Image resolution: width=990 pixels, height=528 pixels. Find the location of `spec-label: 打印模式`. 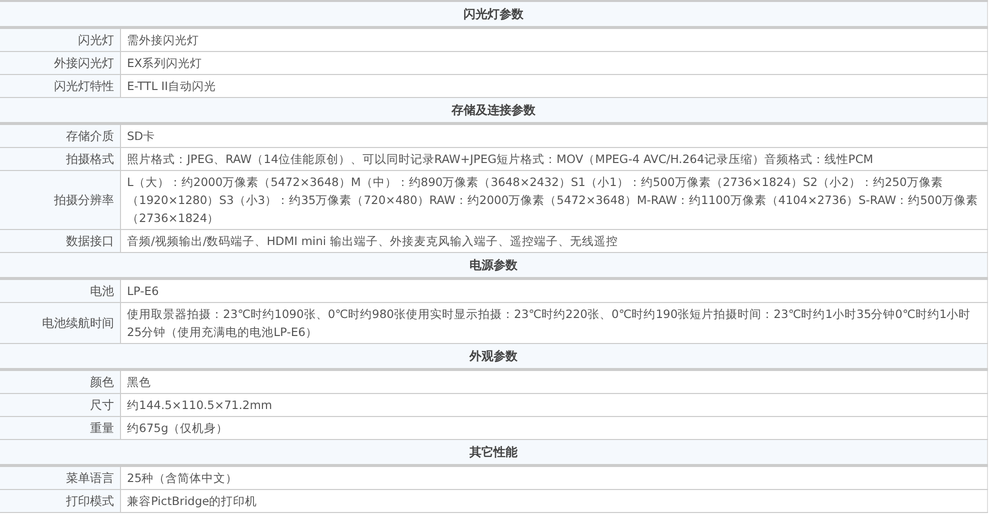

spec-label: 打印模式 is located at coordinates (60, 501).